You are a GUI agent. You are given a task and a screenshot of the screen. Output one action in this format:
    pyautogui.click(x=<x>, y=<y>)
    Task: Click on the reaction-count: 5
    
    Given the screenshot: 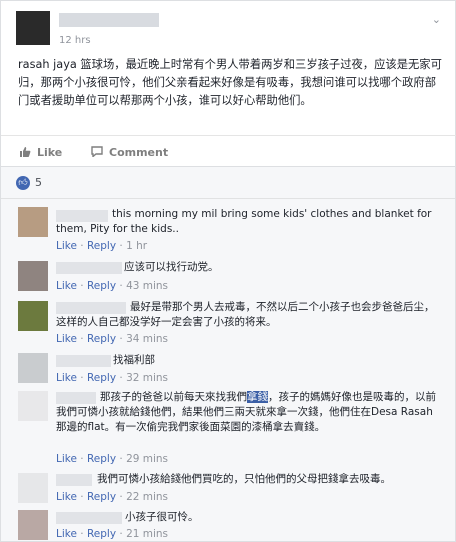 What is the action you would take?
    pyautogui.click(x=38, y=182)
    